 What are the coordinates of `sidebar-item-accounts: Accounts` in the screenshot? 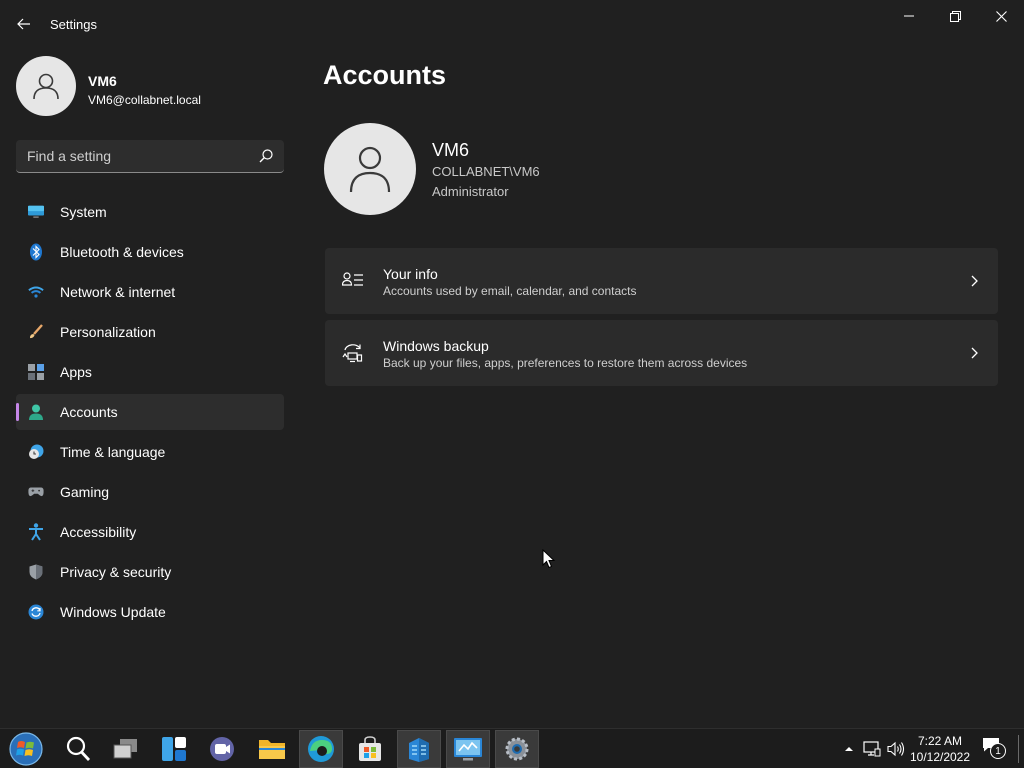 It's located at (150, 412).